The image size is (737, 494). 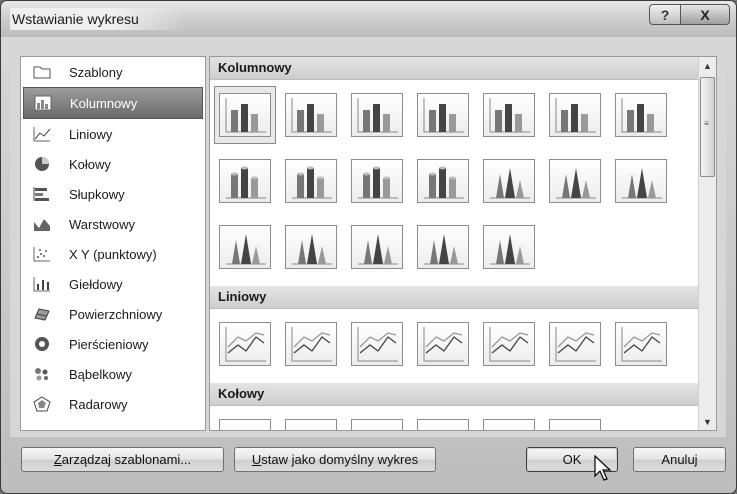 What do you see at coordinates (454, 68) in the screenshot?
I see `gallery-section-header: Kolumnowy` at bounding box center [454, 68].